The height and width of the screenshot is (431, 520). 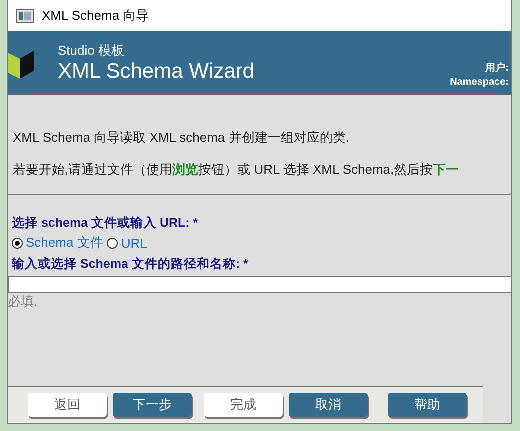 I want to click on wizard-button: 下一步, so click(x=152, y=405).